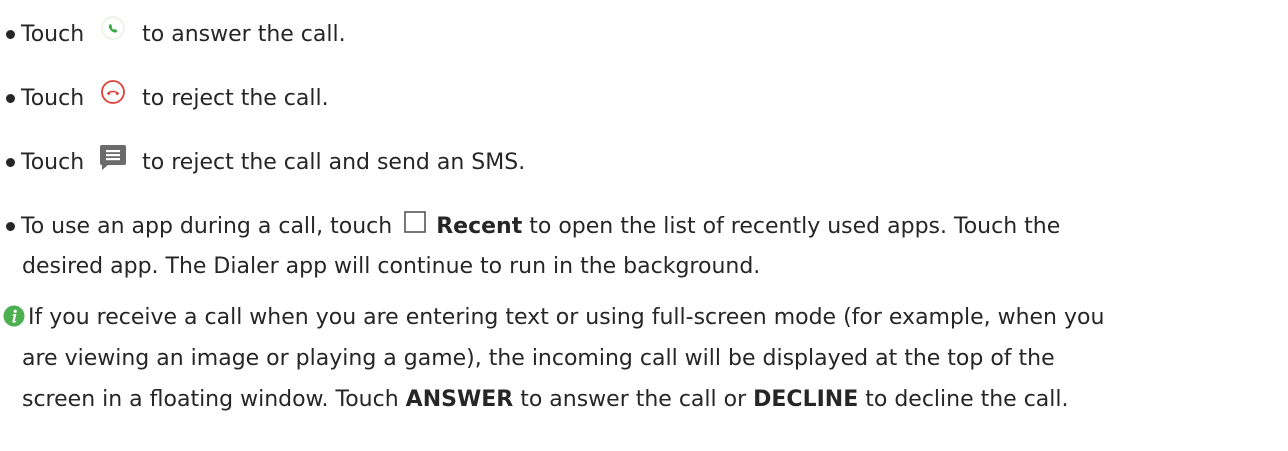 This screenshot has height=451, width=1288. I want to click on info-icon, so click(15, 316).